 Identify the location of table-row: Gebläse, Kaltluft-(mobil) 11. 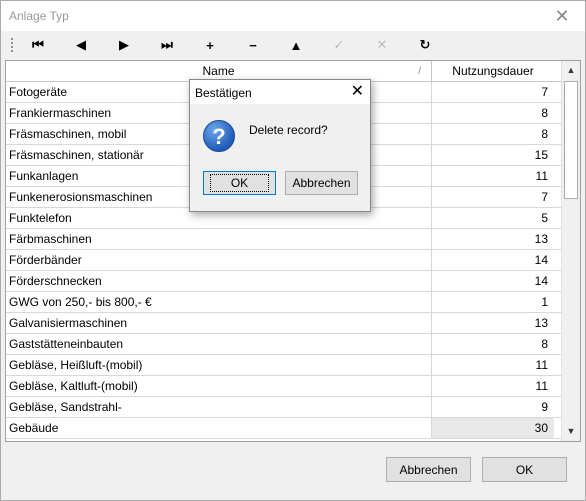
(284, 386).